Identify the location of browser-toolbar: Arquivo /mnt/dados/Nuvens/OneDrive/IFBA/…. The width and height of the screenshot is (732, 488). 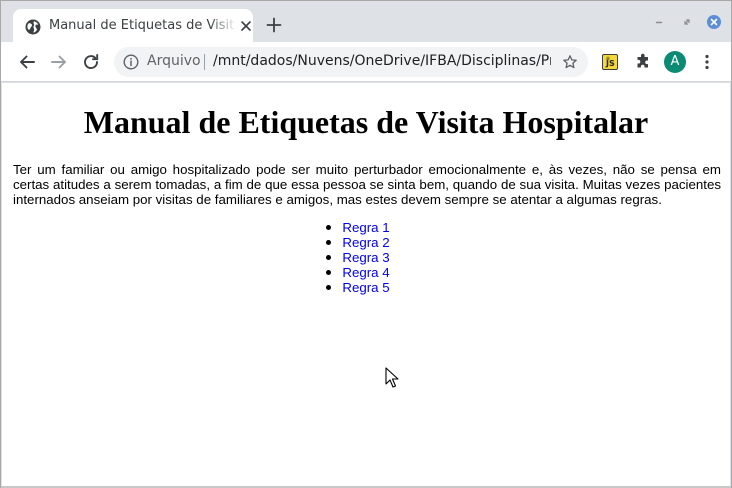
(366, 62).